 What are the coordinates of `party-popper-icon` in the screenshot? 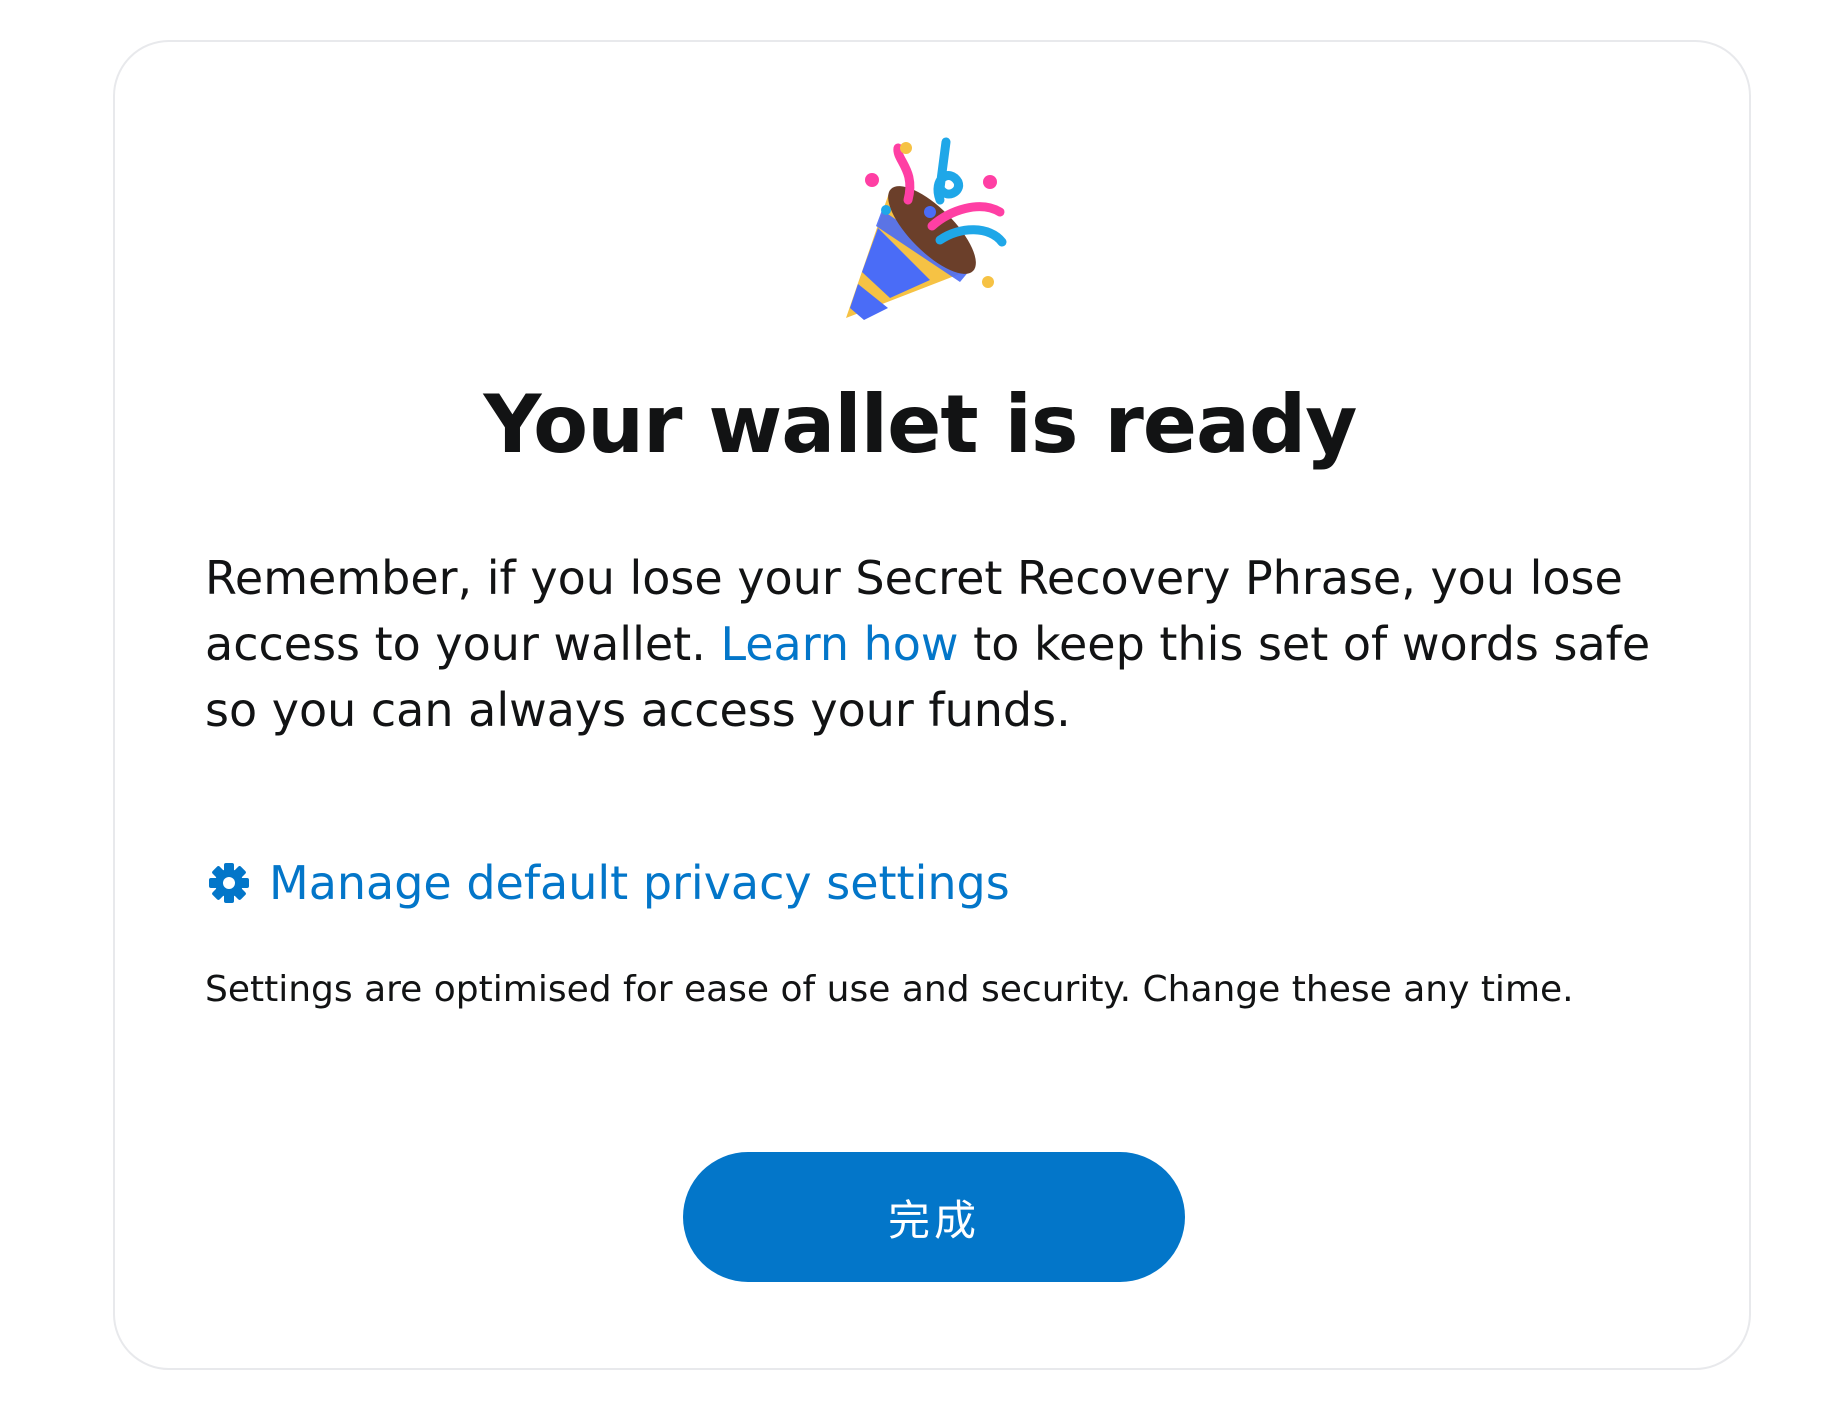 It's located at (926, 228).